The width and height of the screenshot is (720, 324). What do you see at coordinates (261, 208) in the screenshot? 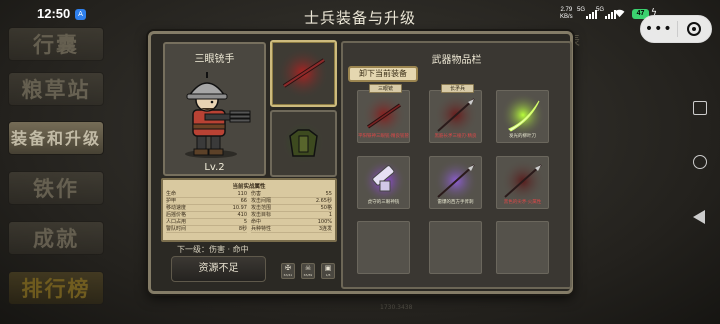
I see `stat-label: 攻击范围` at bounding box center [261, 208].